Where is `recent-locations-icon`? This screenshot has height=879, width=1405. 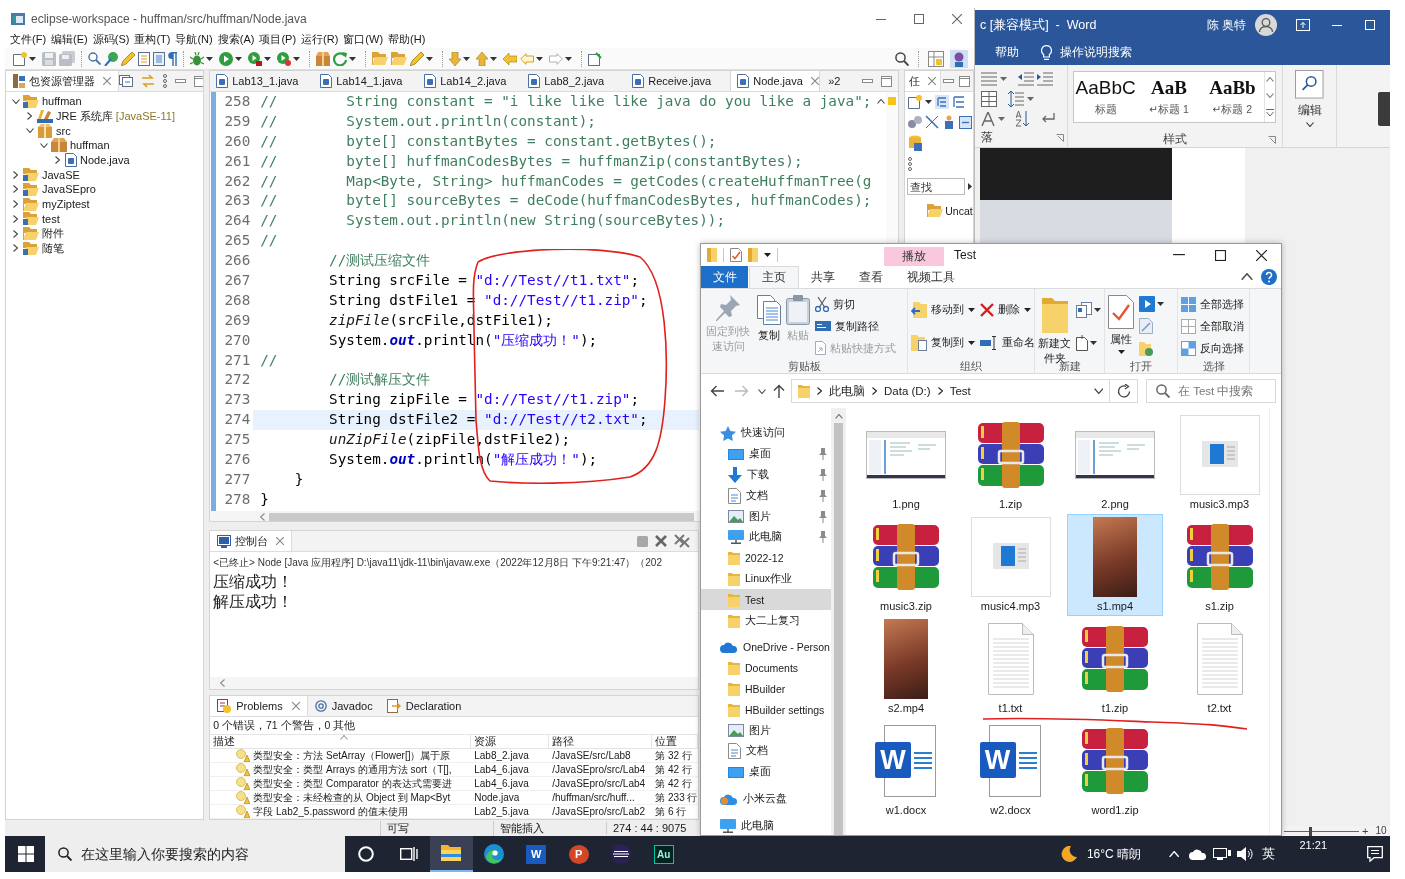
recent-locations-icon is located at coordinates (762, 391).